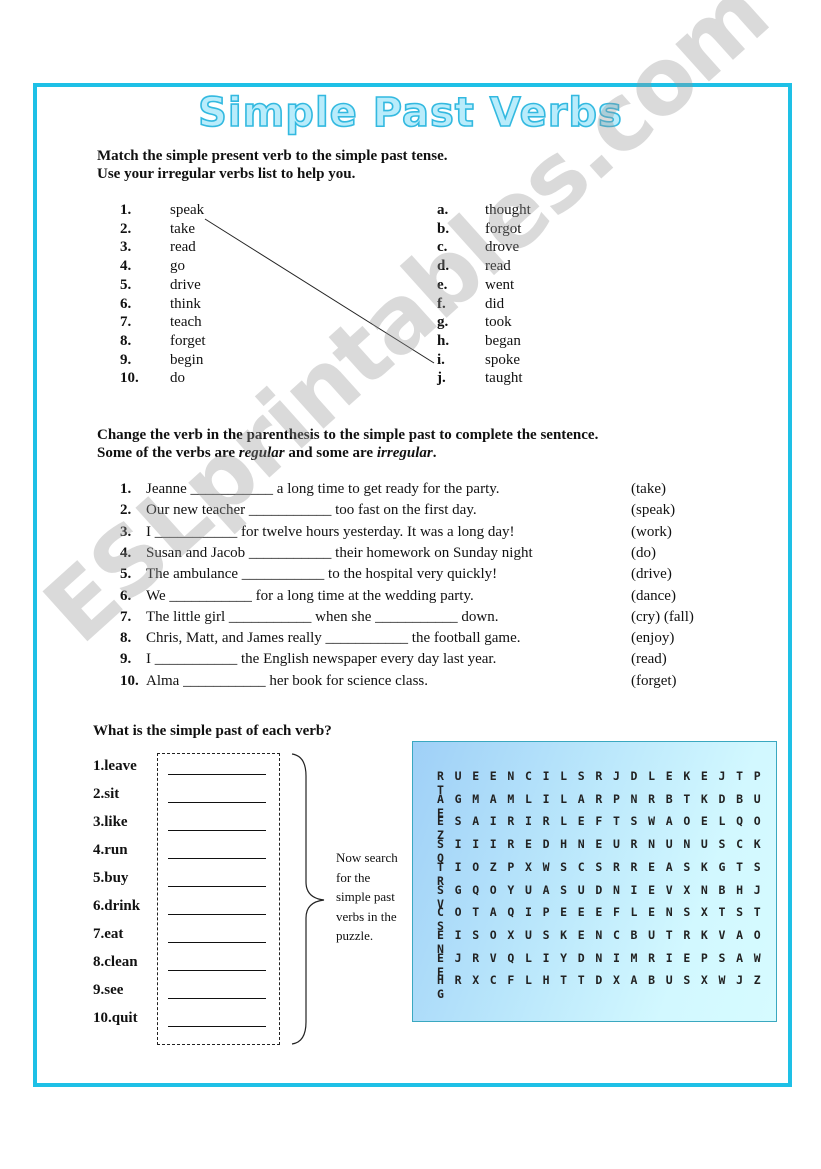 The height and width of the screenshot is (1169, 821). Describe the element at coordinates (187, 210) in the screenshot. I see `present-verb: speak` at that location.